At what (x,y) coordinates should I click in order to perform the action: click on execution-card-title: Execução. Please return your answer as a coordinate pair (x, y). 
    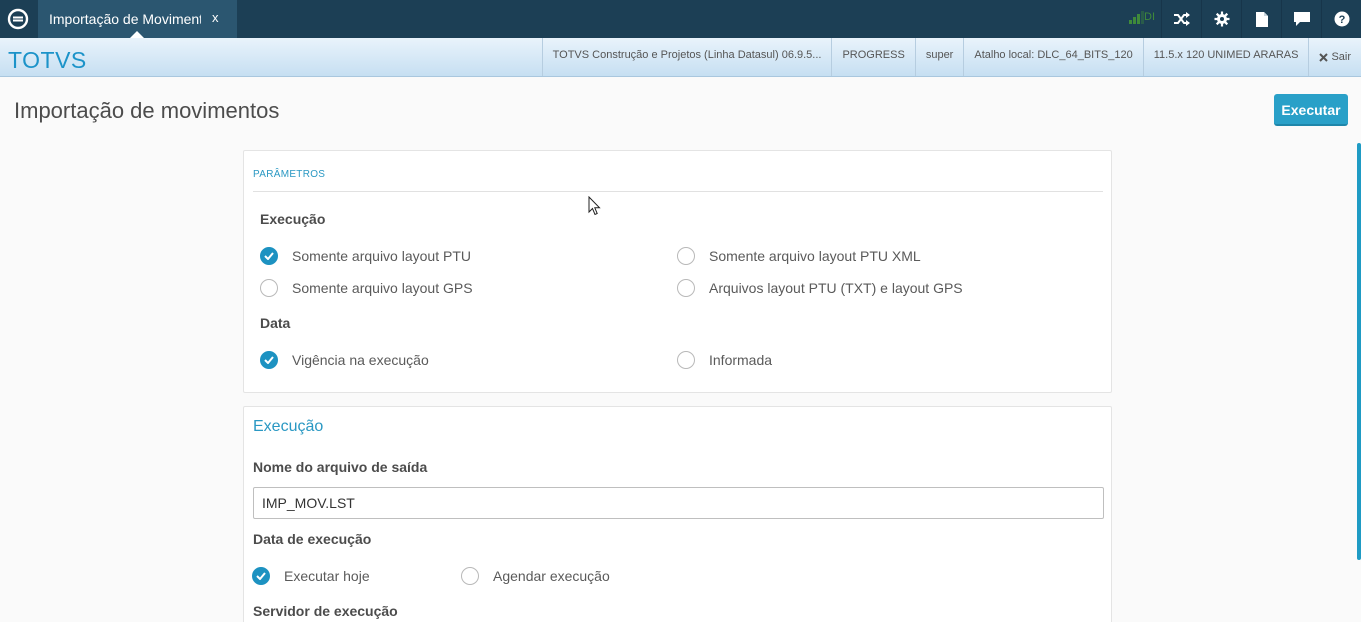
    Looking at the image, I should click on (288, 426).